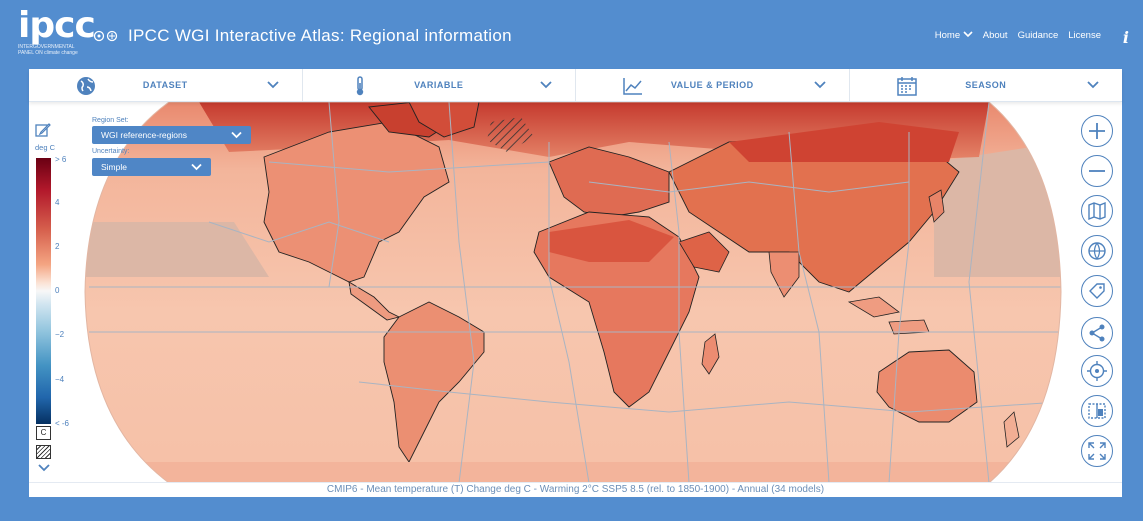 This screenshot has height=521, width=1143. What do you see at coordinates (43, 433) in the screenshot?
I see `legend-c-box: C` at bounding box center [43, 433].